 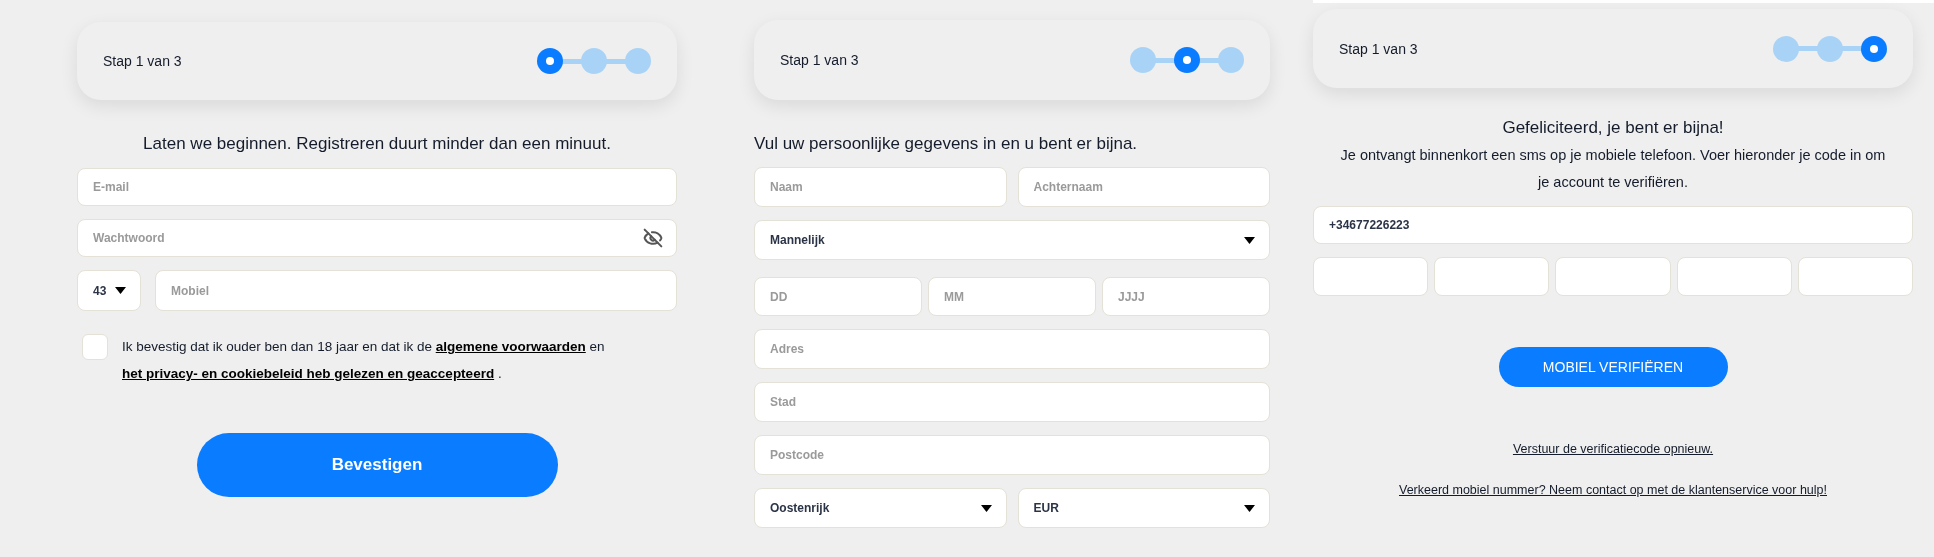 I want to click on consent-text: Ik bevestig dat ik ouder ben dan 18 jaar en dat ik de algemene voorwaarden en het privacy- en cookiebeleid heb gelezen en geaccepteerd ., so click(x=364, y=360).